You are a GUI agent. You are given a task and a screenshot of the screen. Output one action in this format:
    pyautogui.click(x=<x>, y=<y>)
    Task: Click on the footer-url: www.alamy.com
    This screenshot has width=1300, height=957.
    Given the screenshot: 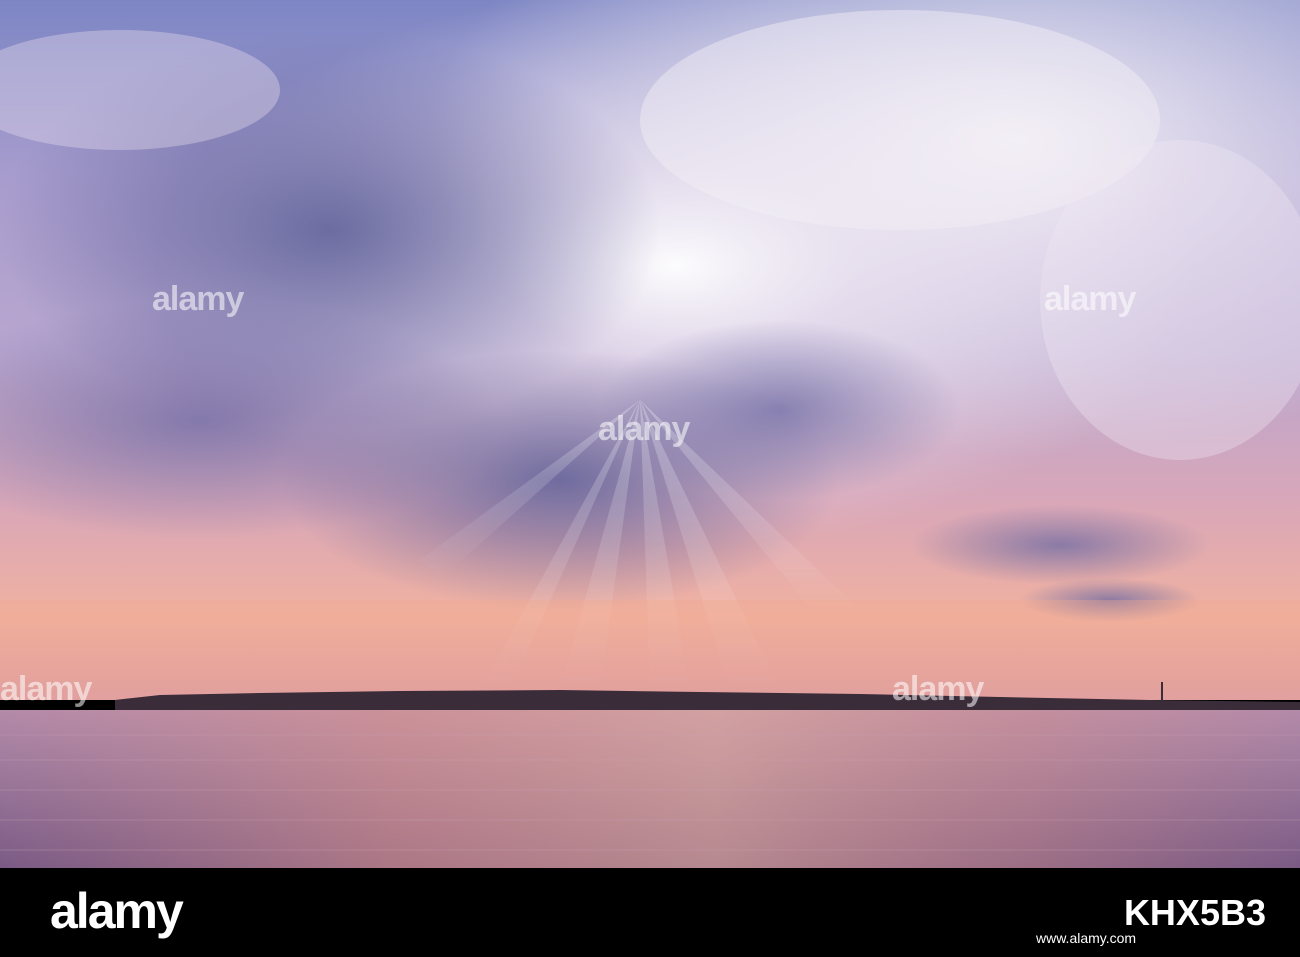 What is the action you would take?
    pyautogui.click(x=1086, y=938)
    